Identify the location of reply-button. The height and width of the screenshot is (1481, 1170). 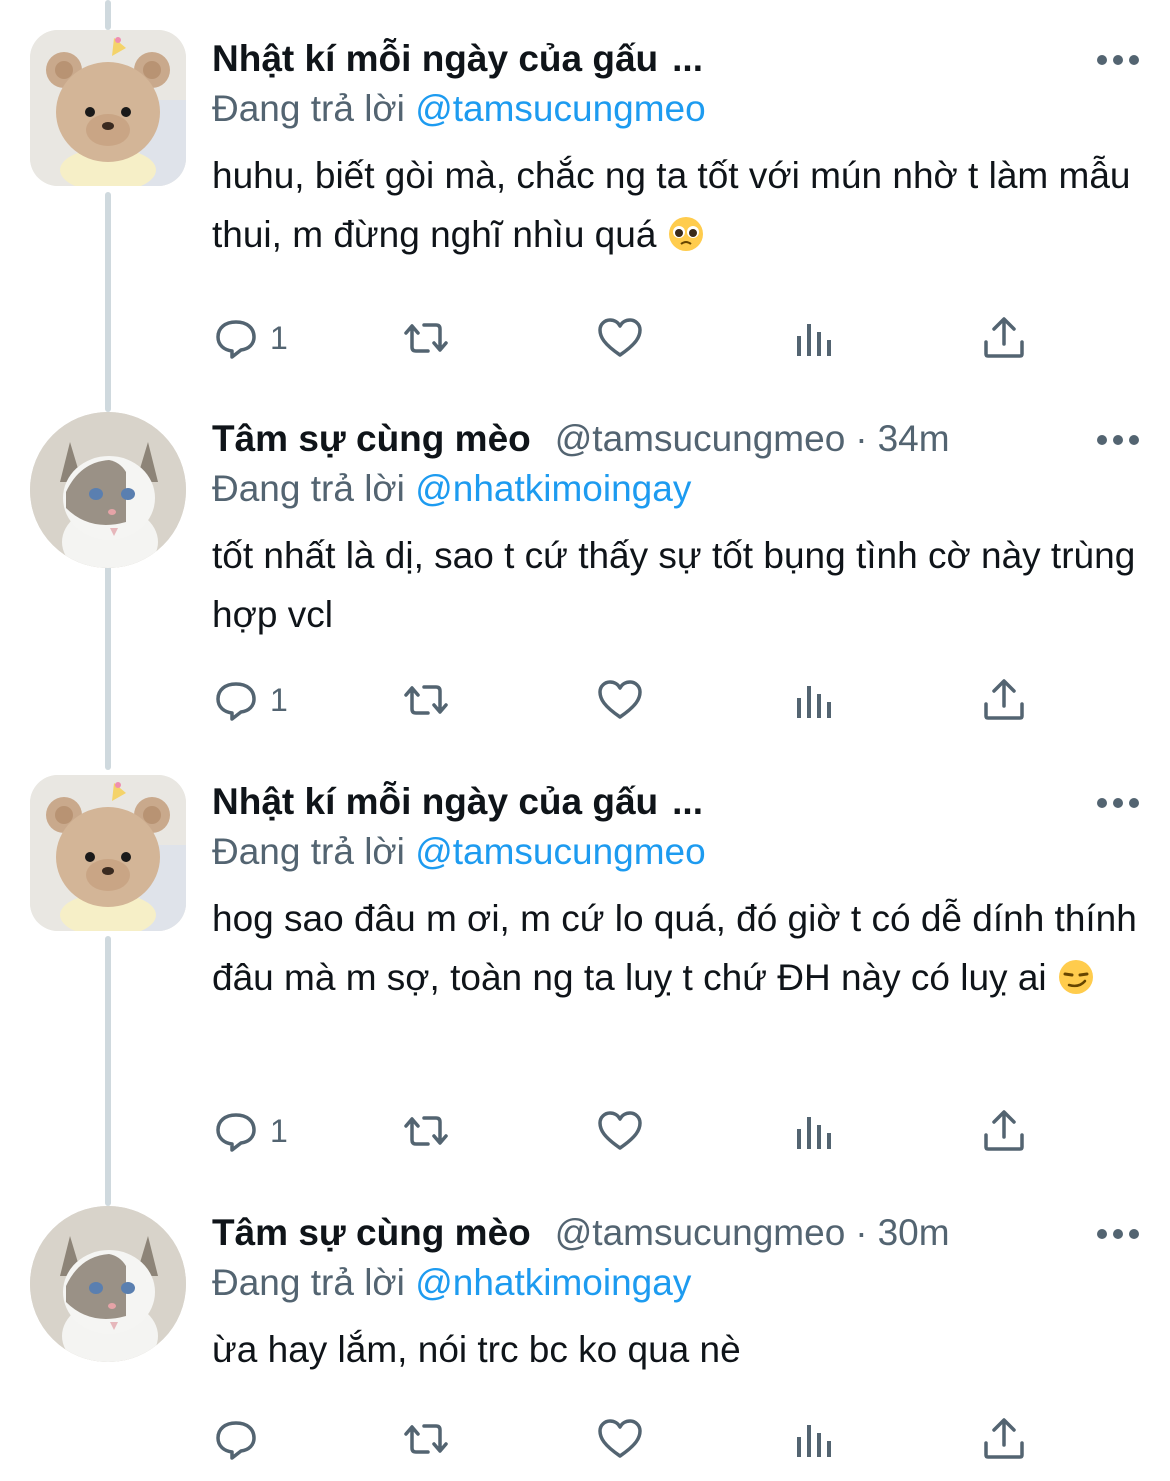
(241, 1439).